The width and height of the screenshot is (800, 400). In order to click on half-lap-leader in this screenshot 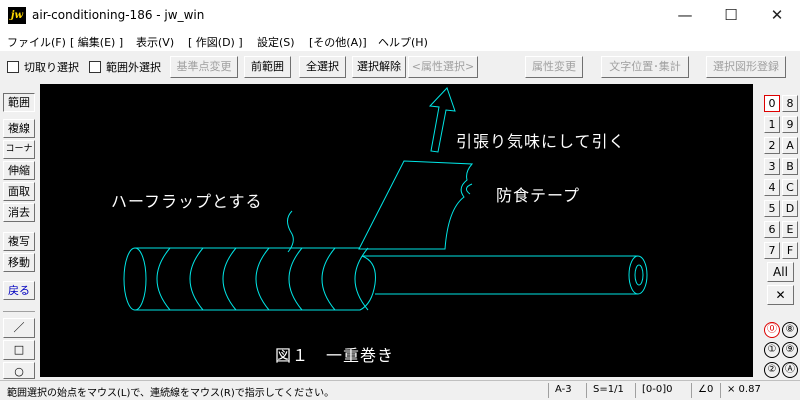, I will do `click(290, 231)`.